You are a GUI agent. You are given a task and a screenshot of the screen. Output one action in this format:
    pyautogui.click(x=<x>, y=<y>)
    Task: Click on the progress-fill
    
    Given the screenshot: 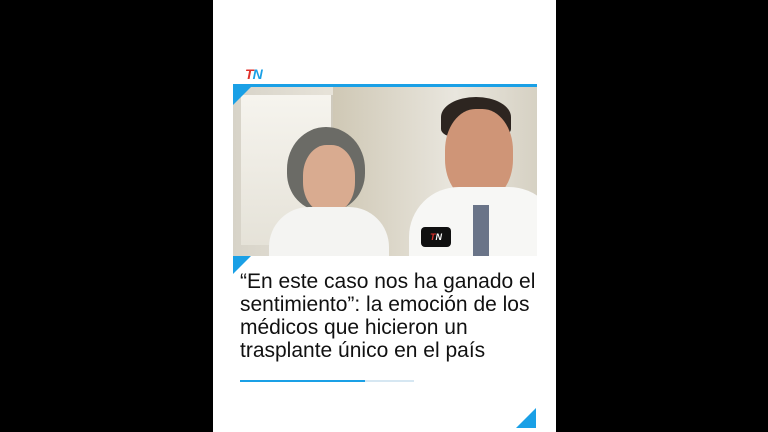 What is the action you would take?
    pyautogui.click(x=303, y=381)
    